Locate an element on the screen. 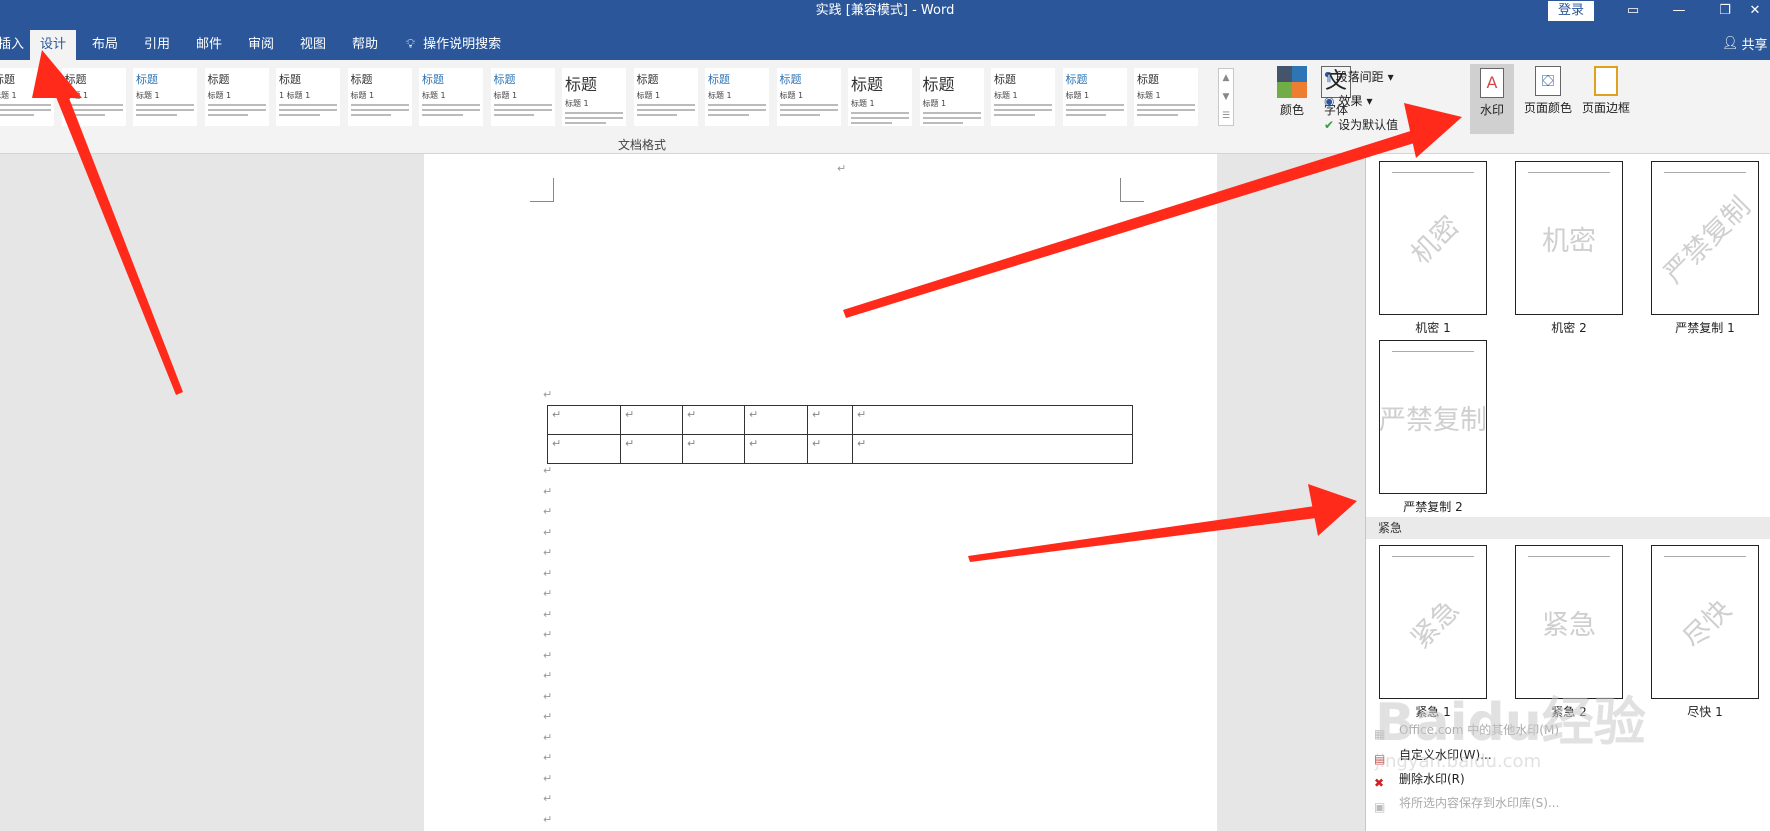 This screenshot has height=831, width=1770. gallery-up-icon: ▲ is located at coordinates (1226, 78).